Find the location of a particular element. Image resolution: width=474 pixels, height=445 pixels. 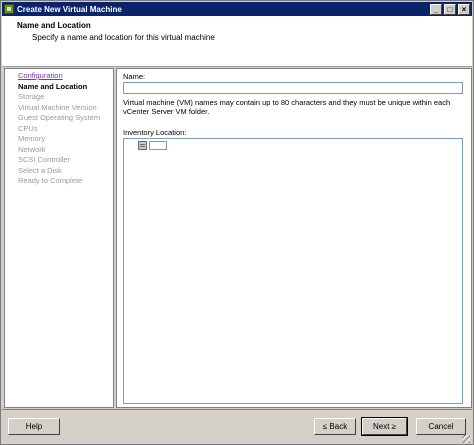

tree-node-root is located at coordinates (152, 145).